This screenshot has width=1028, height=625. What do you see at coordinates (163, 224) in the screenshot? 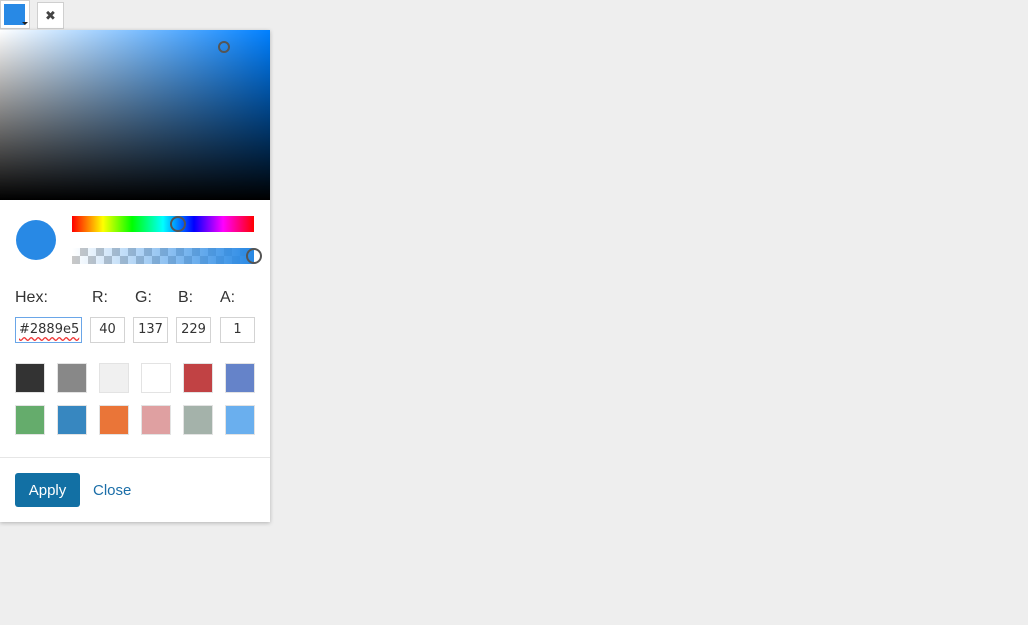
I see `hue-slider` at bounding box center [163, 224].